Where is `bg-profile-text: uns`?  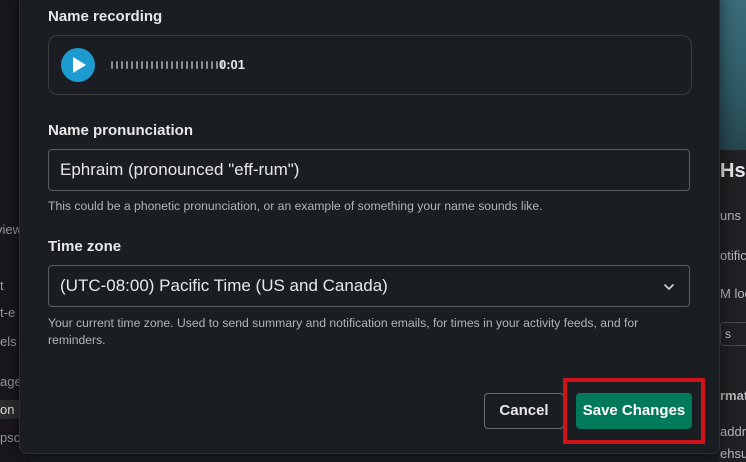
bg-profile-text: uns is located at coordinates (730, 215).